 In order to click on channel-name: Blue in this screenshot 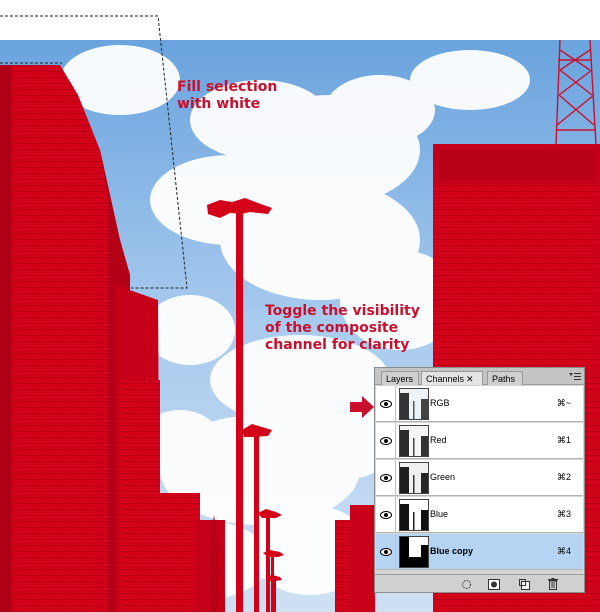, I will do `click(439, 514)`.